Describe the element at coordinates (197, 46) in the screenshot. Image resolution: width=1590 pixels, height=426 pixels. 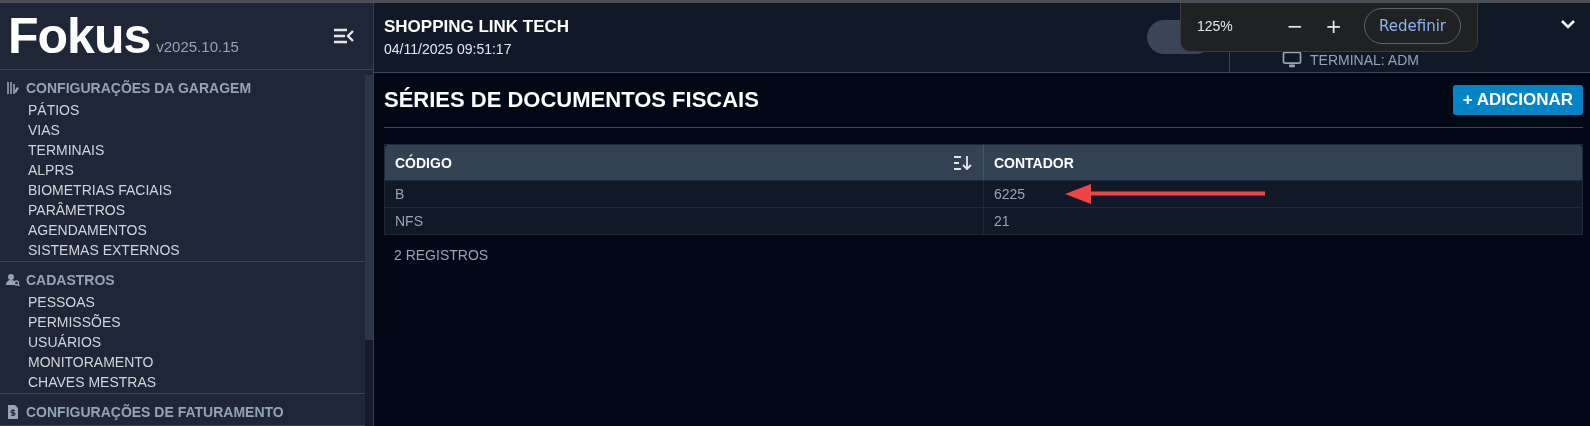
I see `version-label: v2025.10.15` at that location.